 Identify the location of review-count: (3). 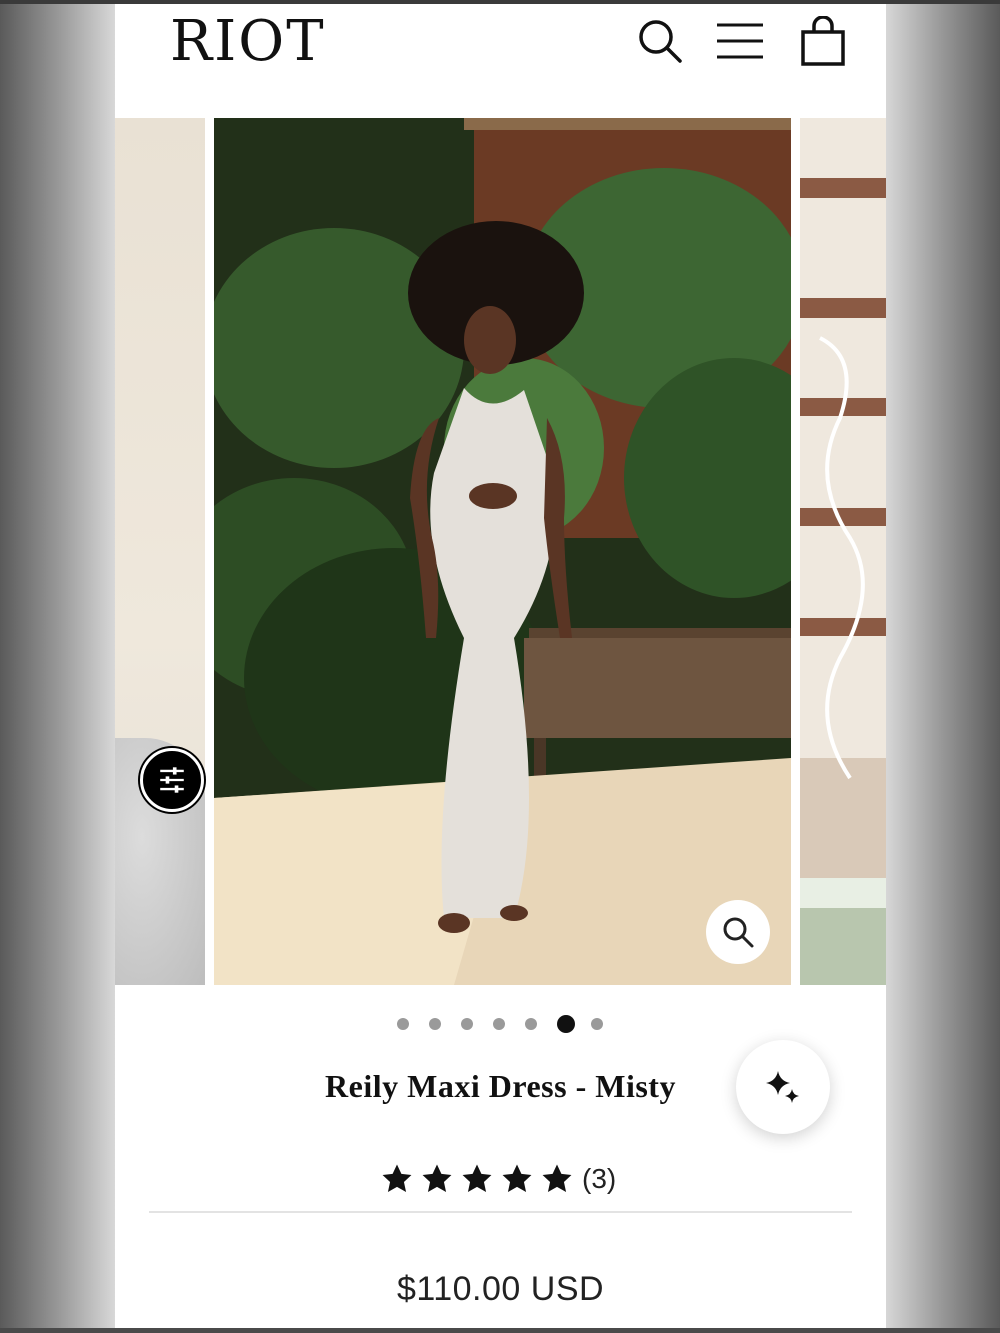
(599, 1179).